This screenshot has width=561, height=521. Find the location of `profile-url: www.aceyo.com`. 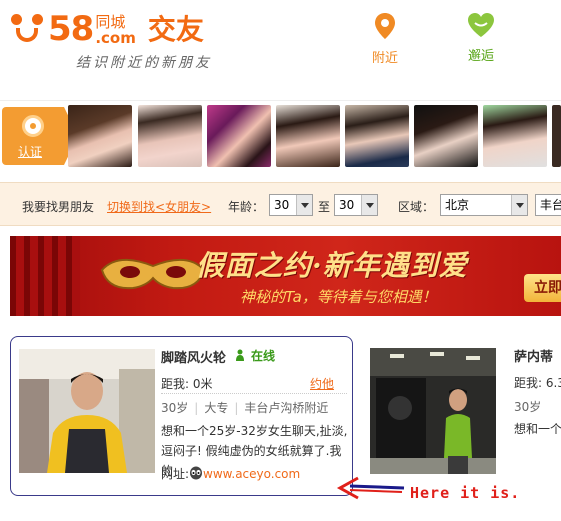

profile-url: www.aceyo.com is located at coordinates (251, 474).